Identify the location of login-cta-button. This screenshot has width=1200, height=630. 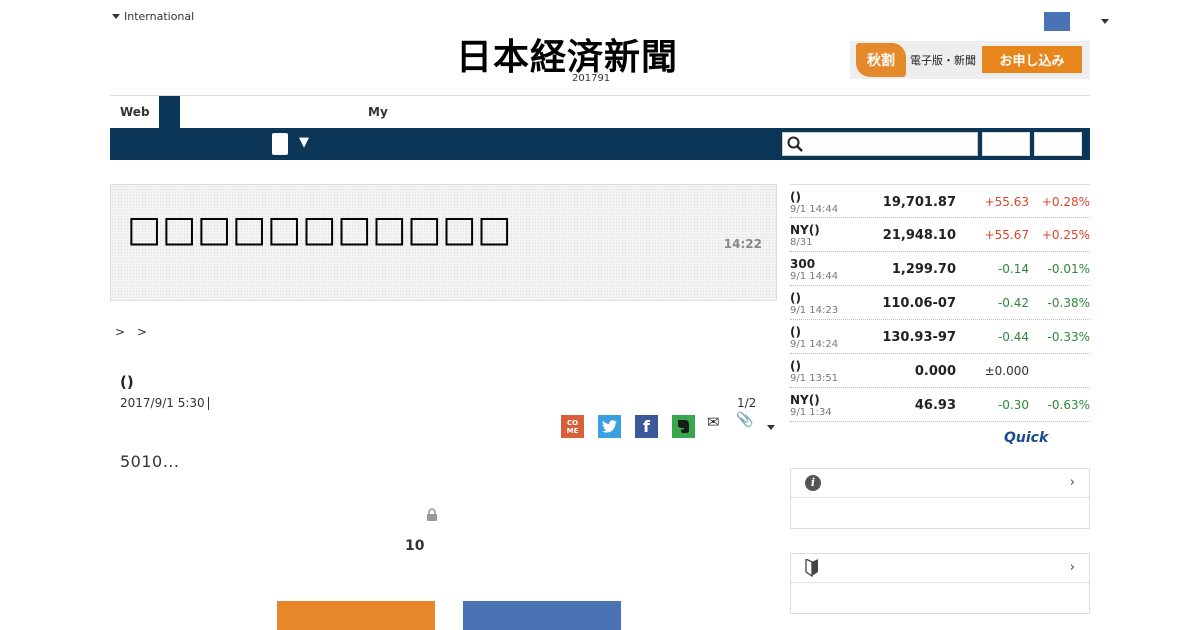
(542, 615).